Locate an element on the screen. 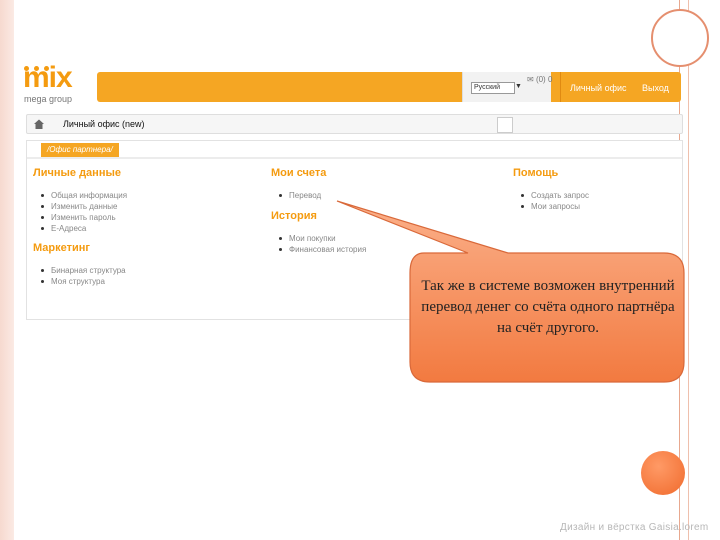 This screenshot has height=540, width=720. breadcrumb-box is located at coordinates (505, 125).